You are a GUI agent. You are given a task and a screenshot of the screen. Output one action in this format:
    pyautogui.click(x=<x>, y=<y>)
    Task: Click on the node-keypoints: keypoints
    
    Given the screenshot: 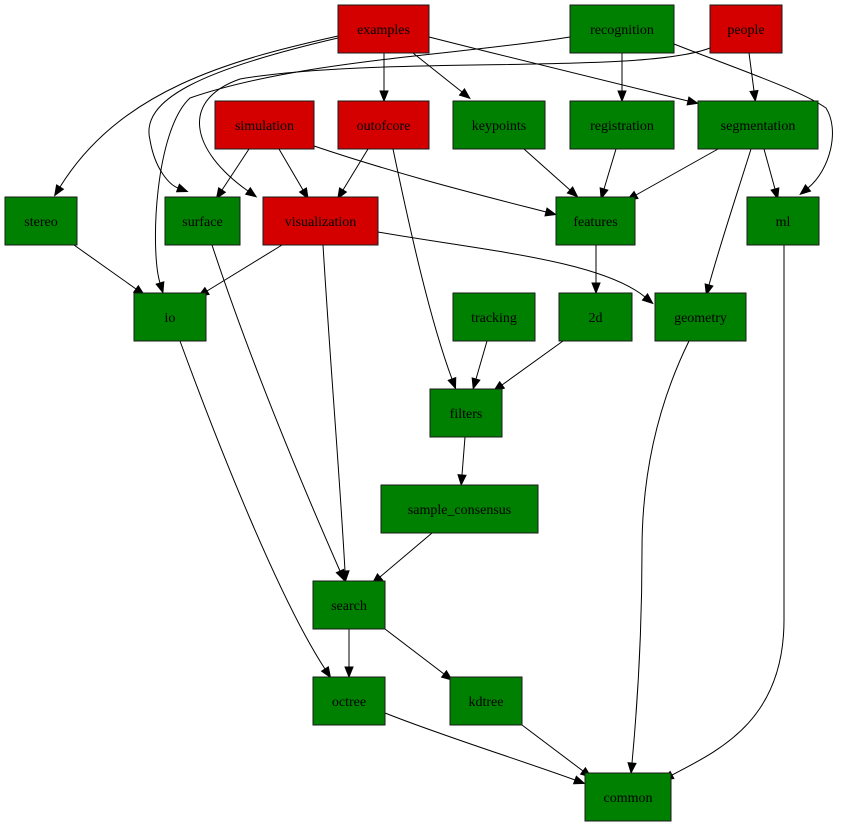 What is the action you would take?
    pyautogui.click(x=499, y=125)
    